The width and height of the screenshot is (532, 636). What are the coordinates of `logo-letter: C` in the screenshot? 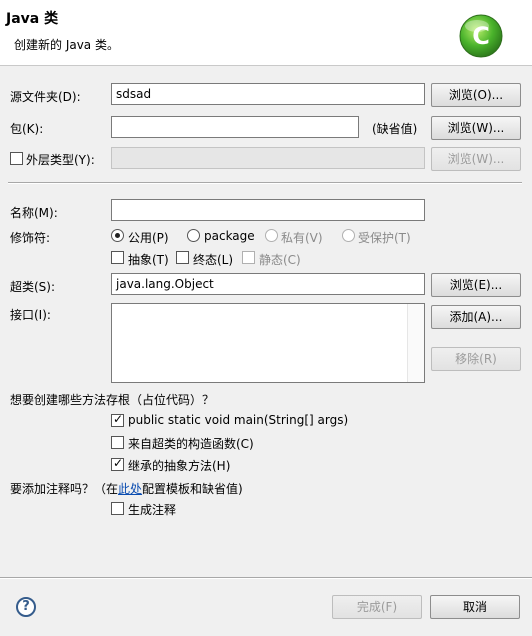 It's located at (481, 36).